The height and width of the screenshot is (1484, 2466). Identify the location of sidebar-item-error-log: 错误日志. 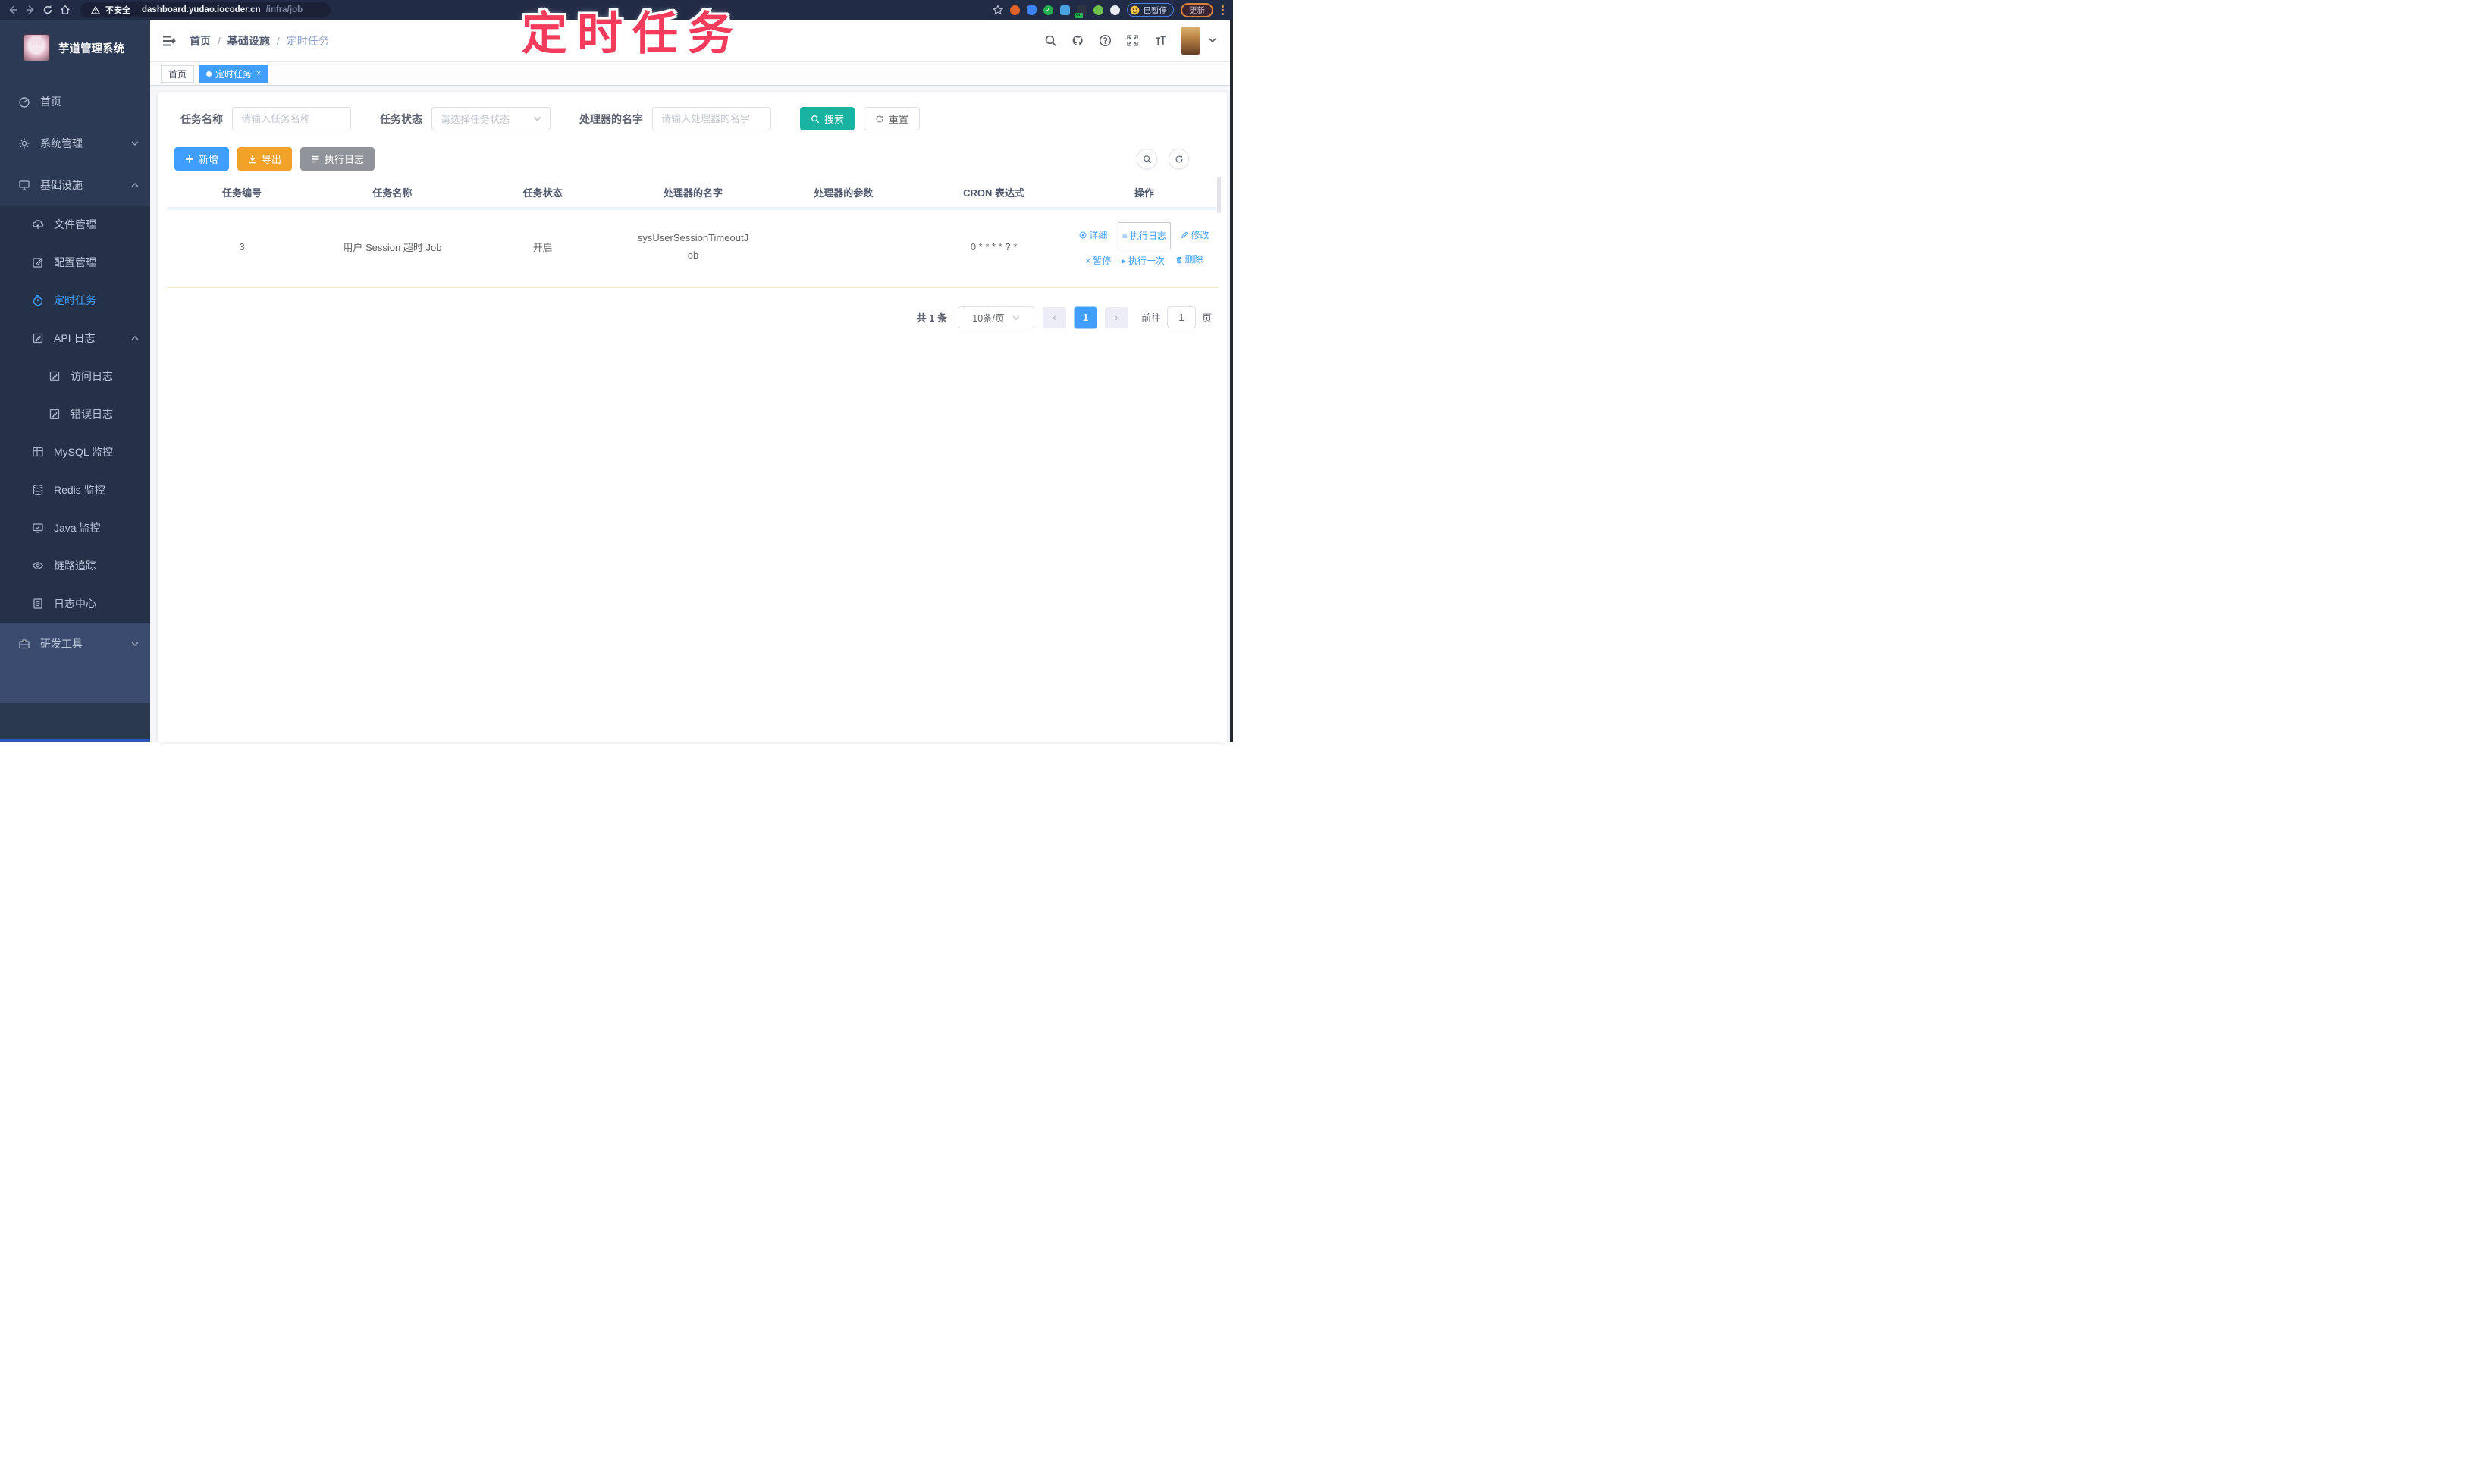
(75, 414).